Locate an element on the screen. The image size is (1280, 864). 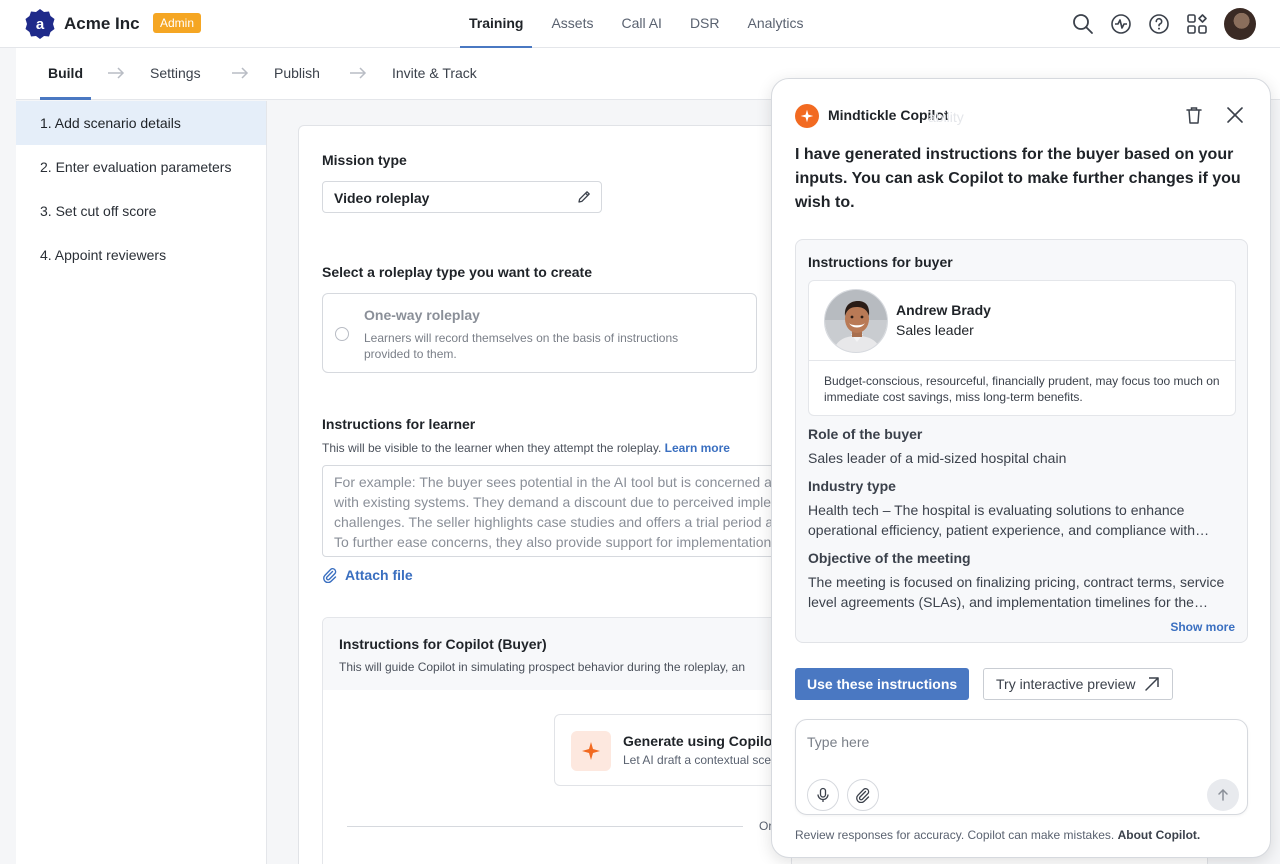
mission-type-label: Mission type is located at coordinates (364, 160).